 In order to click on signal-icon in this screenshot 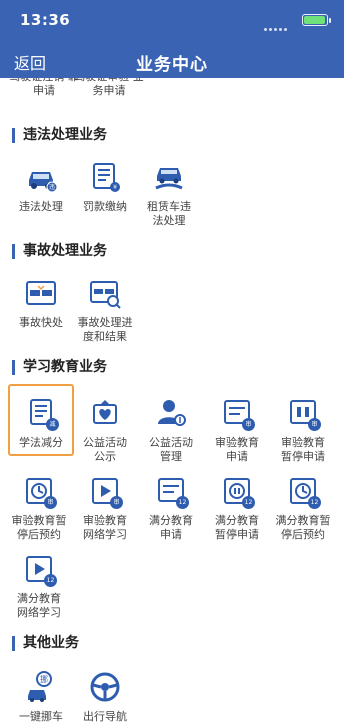, I will do `click(276, 25)`.